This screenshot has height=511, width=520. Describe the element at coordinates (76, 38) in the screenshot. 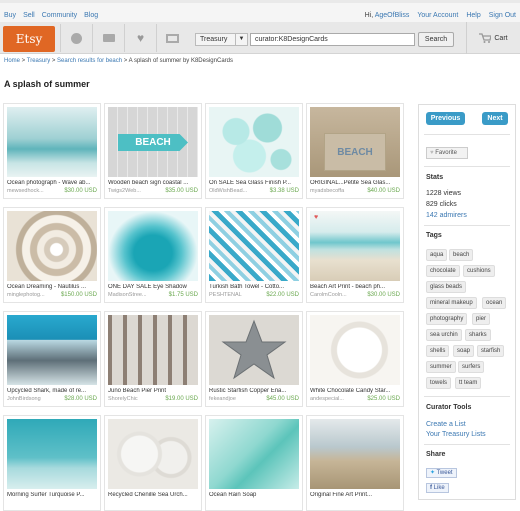

I see `circles-nav-button` at that location.